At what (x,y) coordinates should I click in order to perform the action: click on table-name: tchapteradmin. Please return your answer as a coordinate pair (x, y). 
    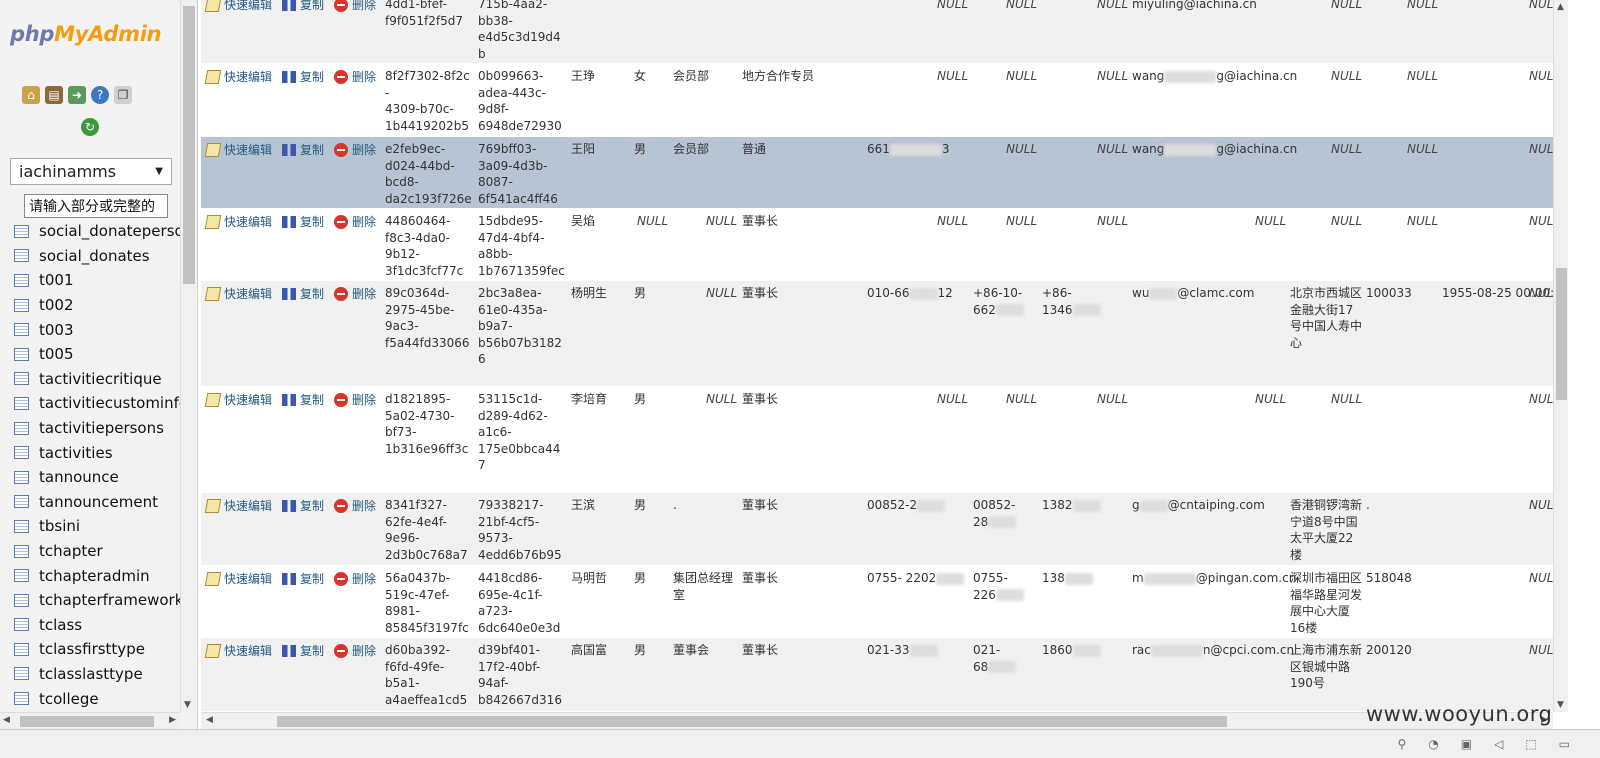
    Looking at the image, I should click on (94, 576).